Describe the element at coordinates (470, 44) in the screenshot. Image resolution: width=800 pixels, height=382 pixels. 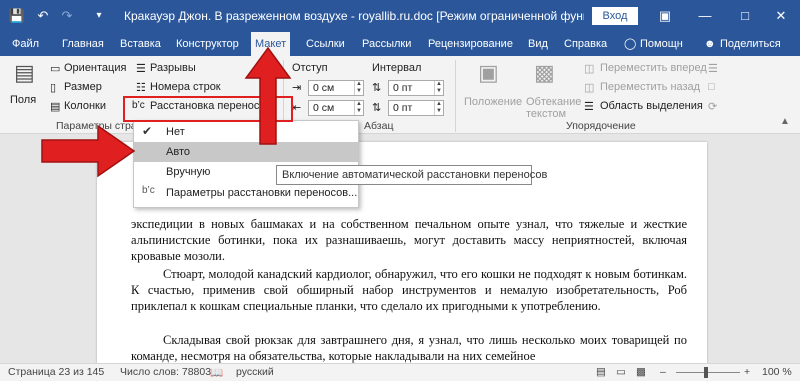
I see `tab-review: Рецензирование` at that location.